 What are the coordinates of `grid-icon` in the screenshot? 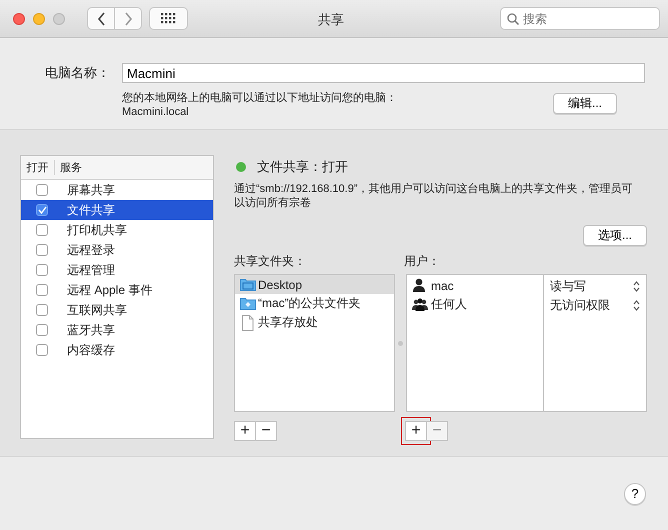 It's located at (168, 18).